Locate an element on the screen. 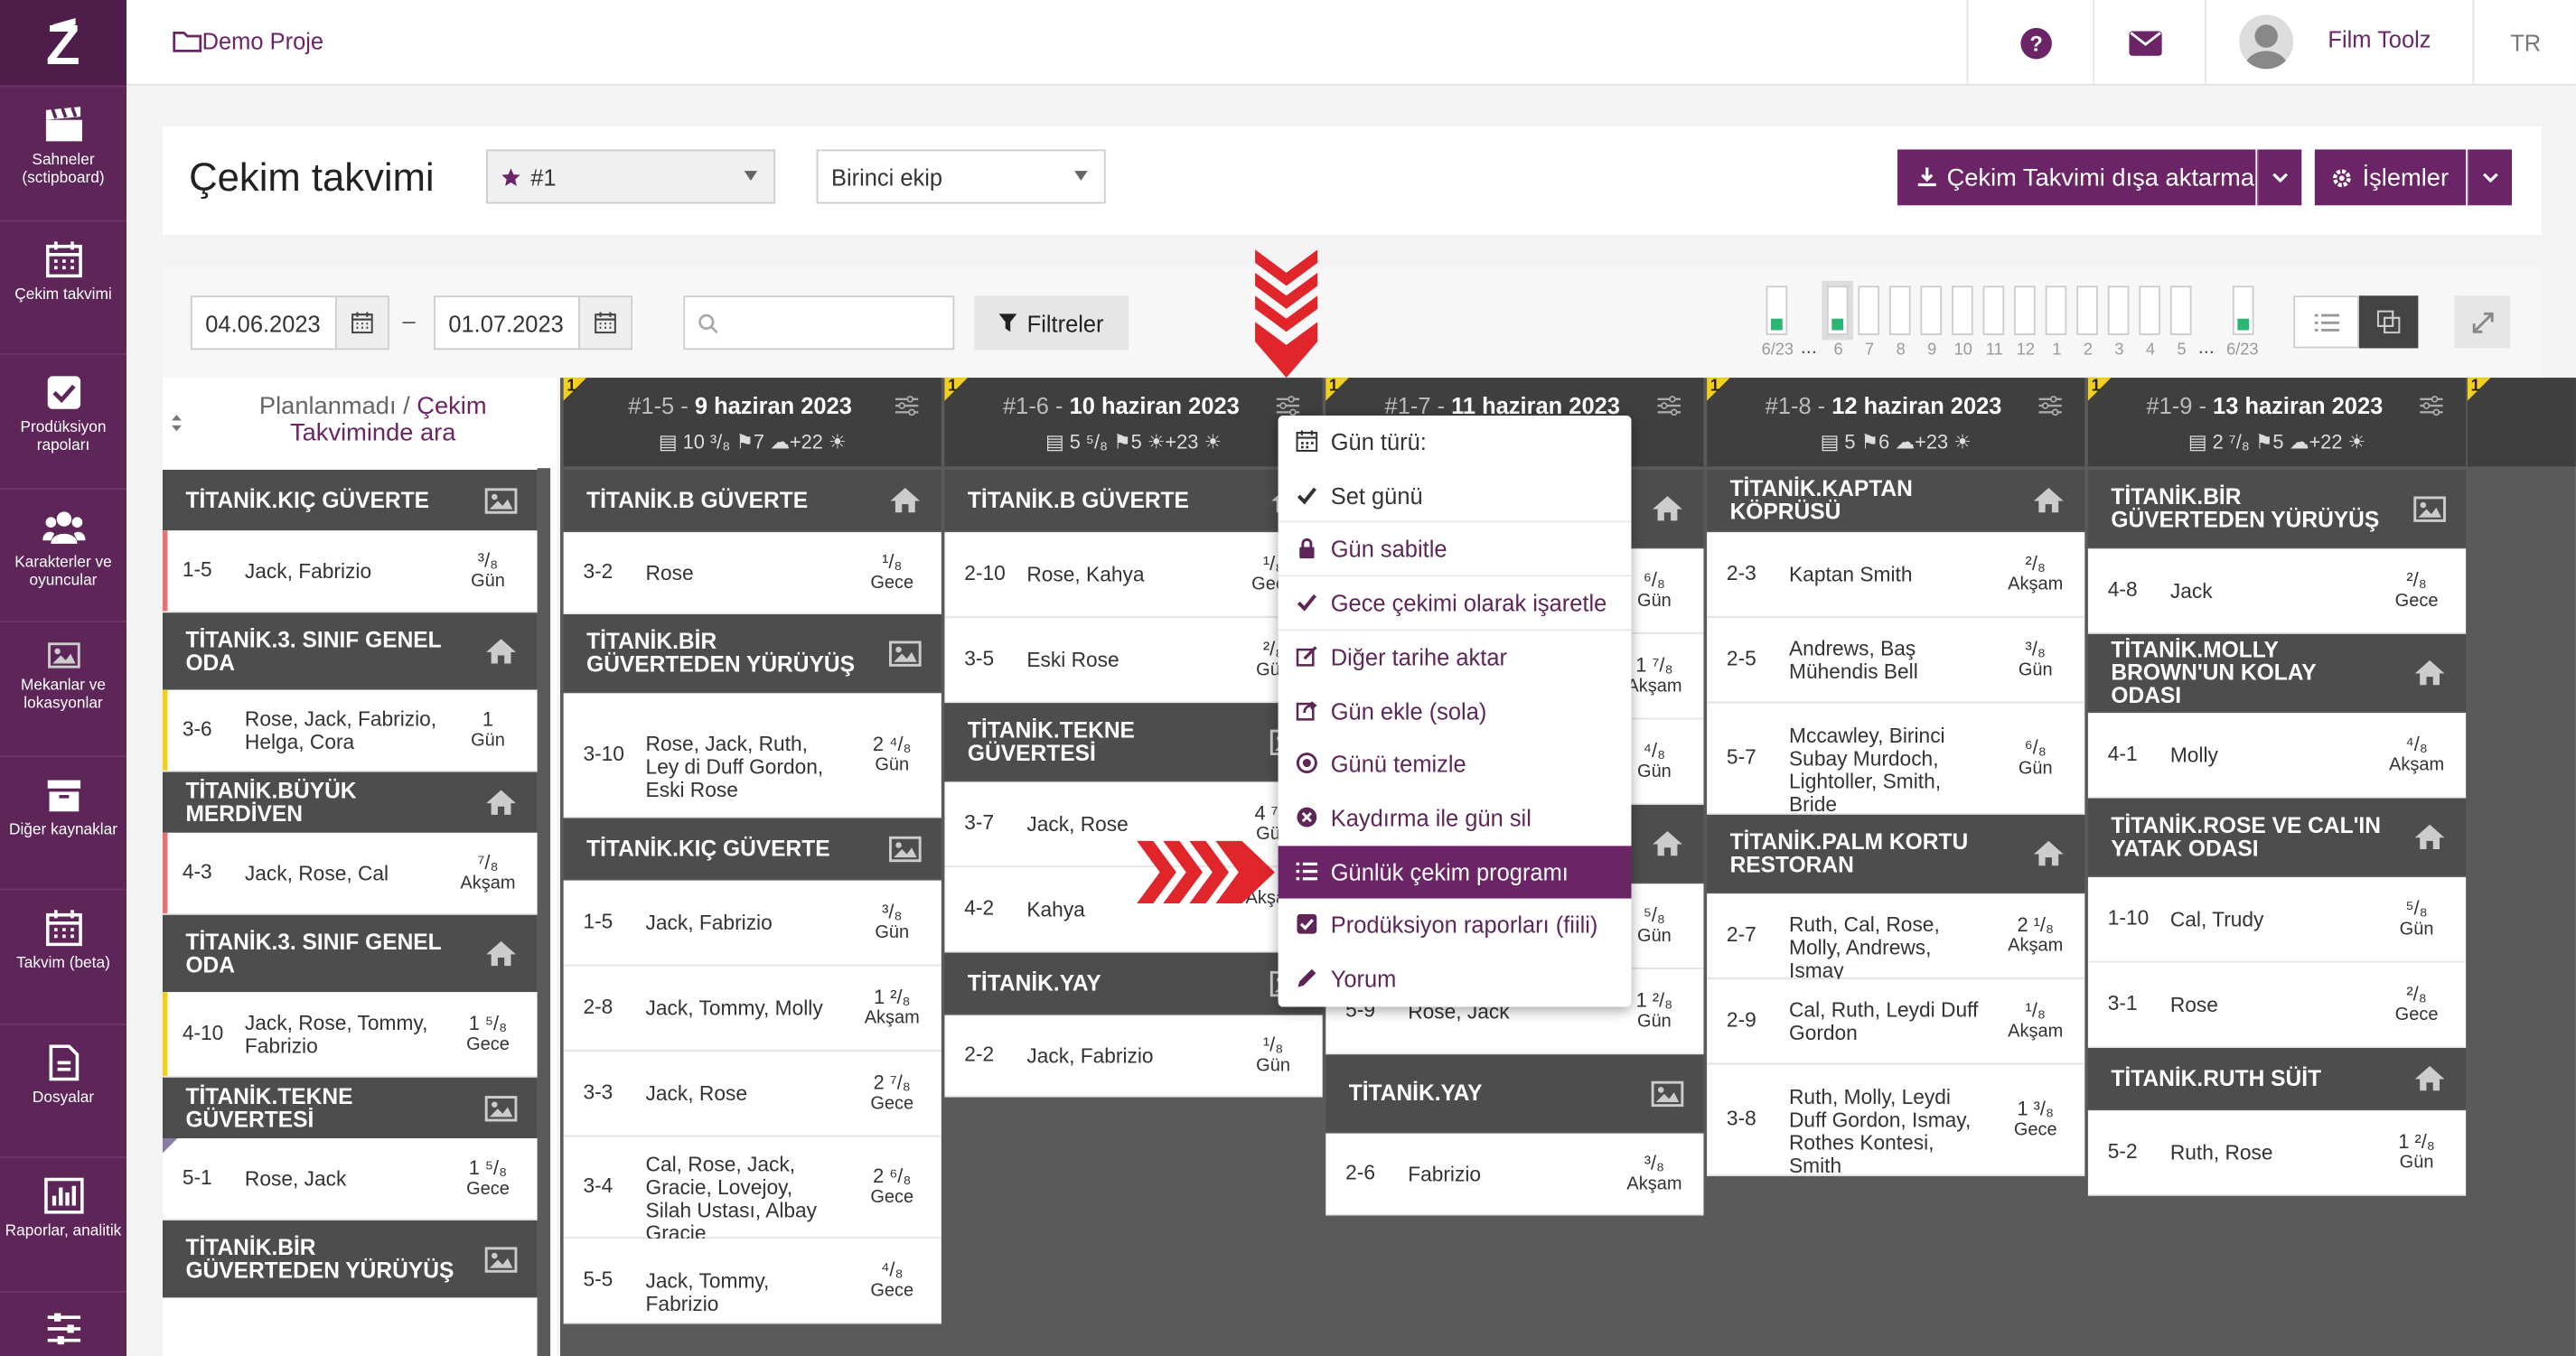 Image resolution: width=2576 pixels, height=1356 pixels. scene-card: 2-5 Andrews, Baş Mühendis Bell ³/₈ Gün is located at coordinates (1896, 660).